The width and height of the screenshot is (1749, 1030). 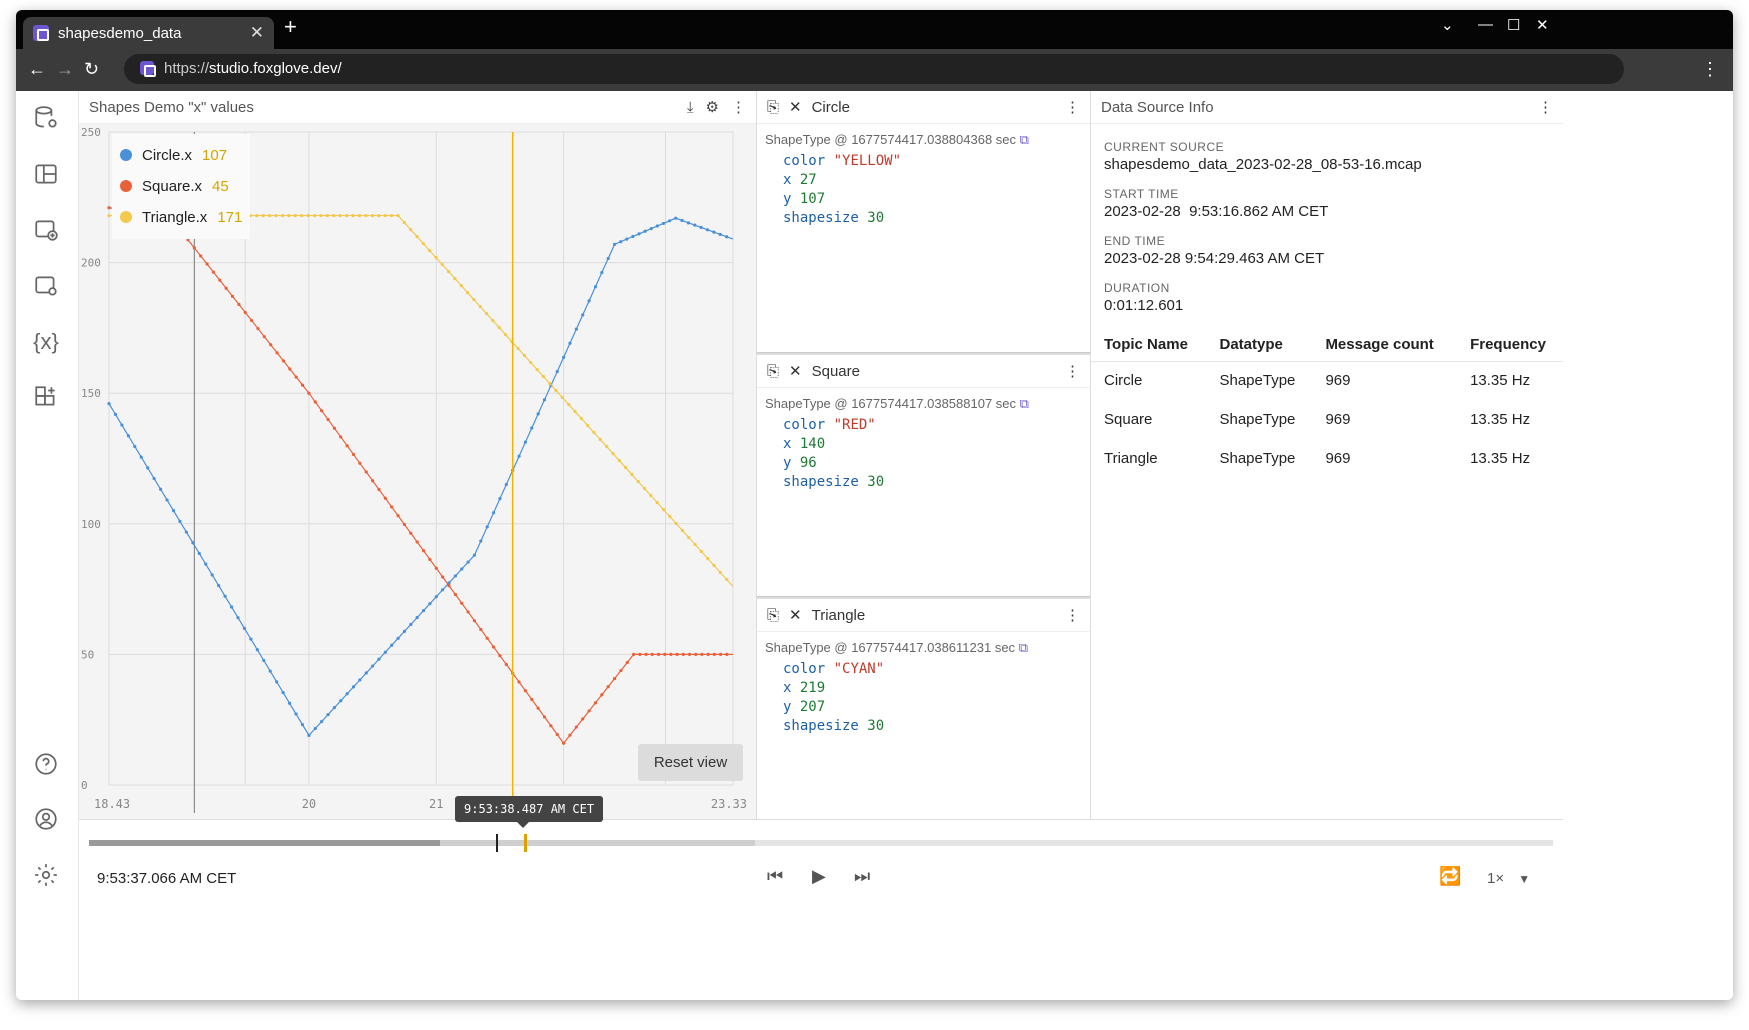 What do you see at coordinates (181, 186) in the screenshot?
I see `legend-item-square: Square.x 45` at bounding box center [181, 186].